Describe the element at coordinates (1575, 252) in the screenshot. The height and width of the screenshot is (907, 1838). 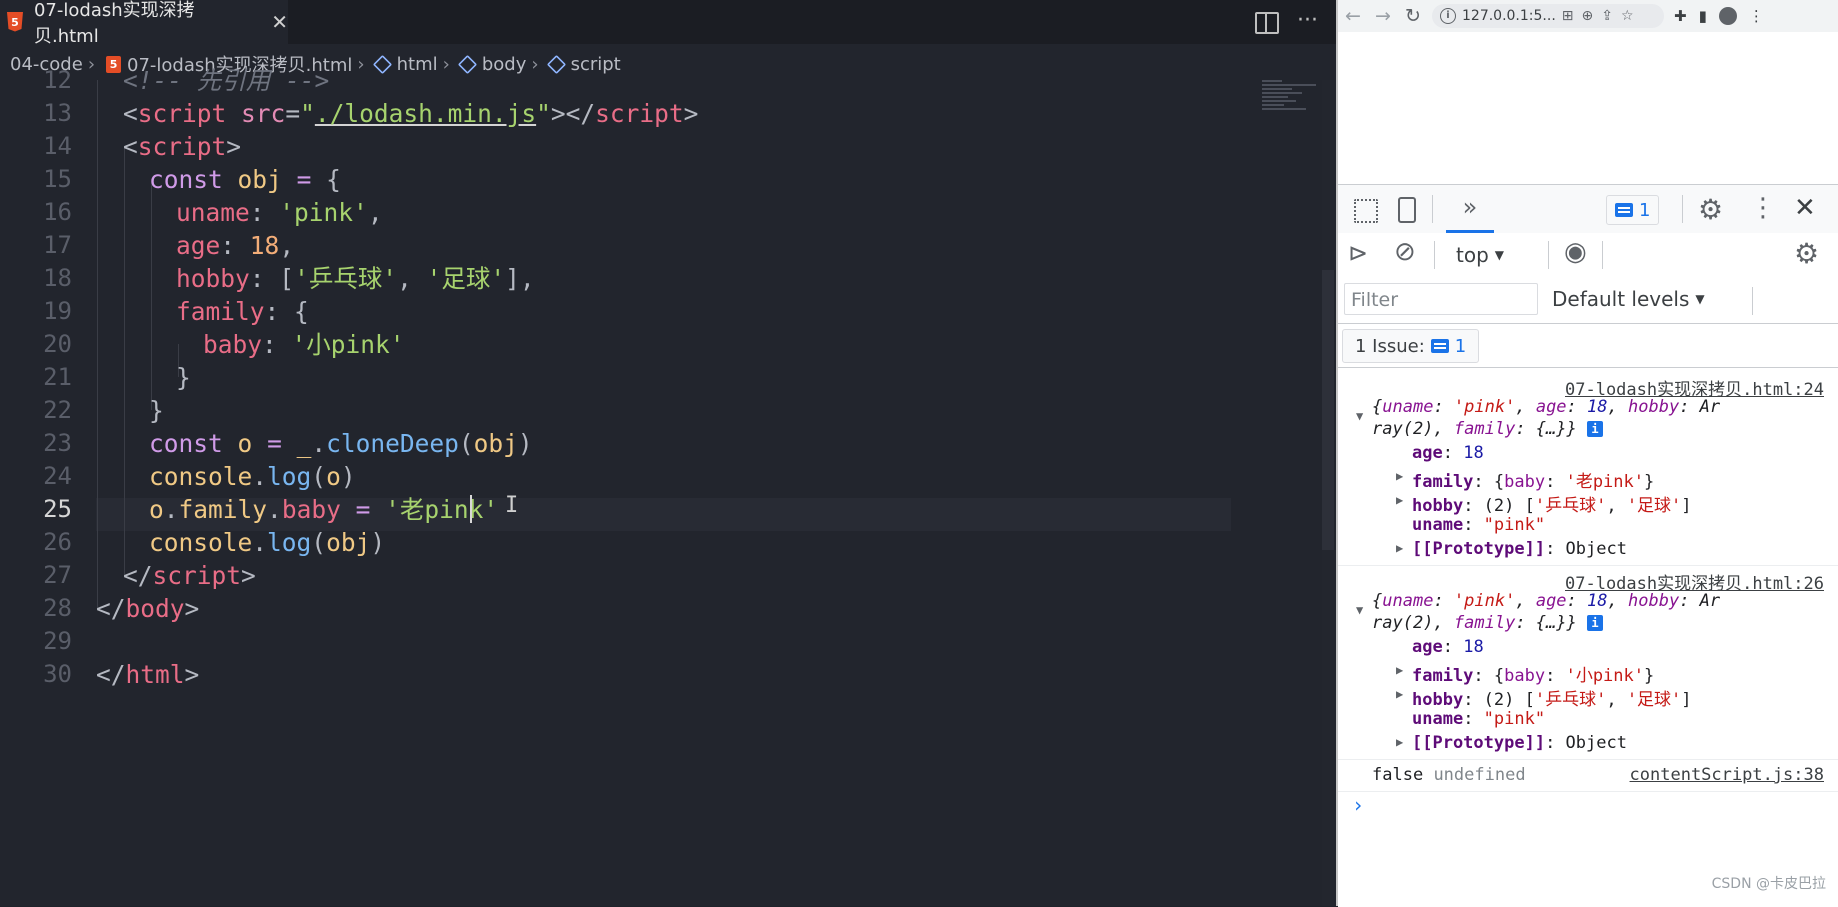
I see `live-expression-eye-icon: ◉` at that location.